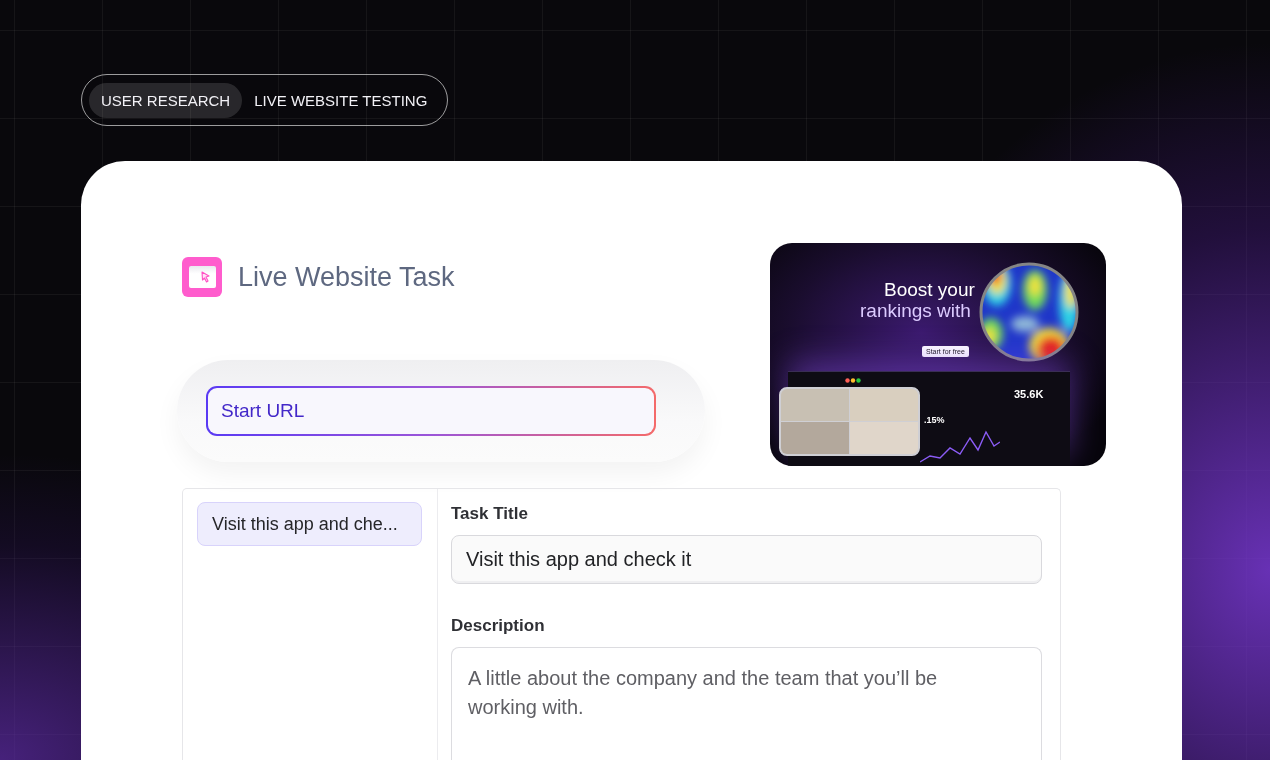 The image size is (1270, 760). I want to click on task-title-heading: Live Website Task, so click(346, 277).